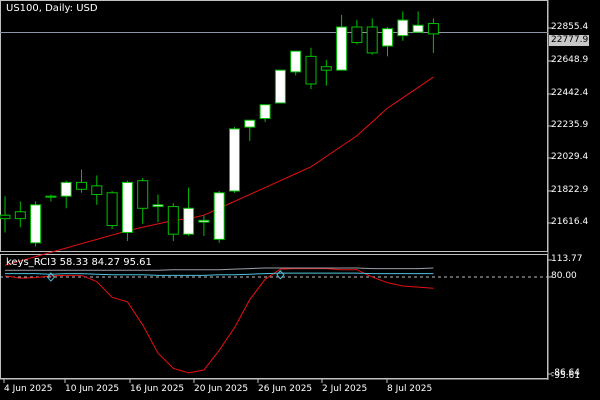 The height and width of the screenshot is (400, 600). I want to click on indicator-tick: -95.61, so click(566, 376).